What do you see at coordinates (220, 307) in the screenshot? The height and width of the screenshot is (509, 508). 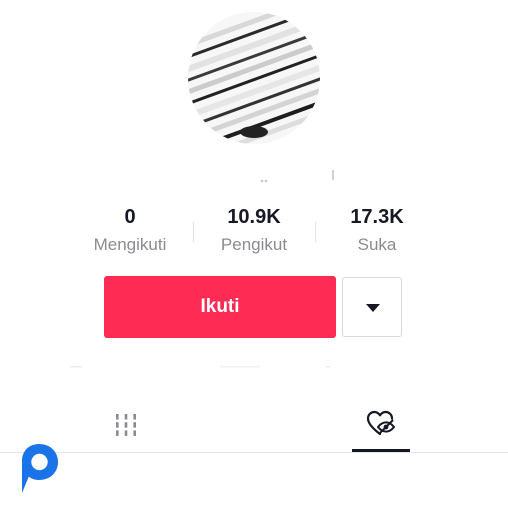 I see `follow-button: Ikuti` at bounding box center [220, 307].